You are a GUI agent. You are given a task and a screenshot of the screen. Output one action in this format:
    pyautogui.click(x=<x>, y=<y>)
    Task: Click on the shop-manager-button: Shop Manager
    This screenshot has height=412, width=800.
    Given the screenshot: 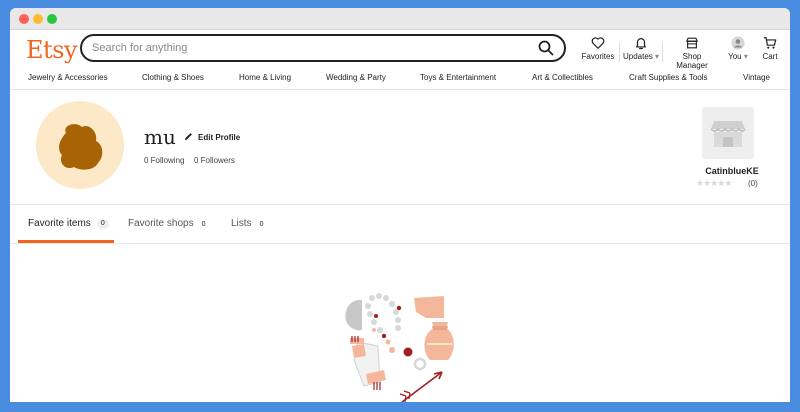 What is the action you would take?
    pyautogui.click(x=692, y=53)
    